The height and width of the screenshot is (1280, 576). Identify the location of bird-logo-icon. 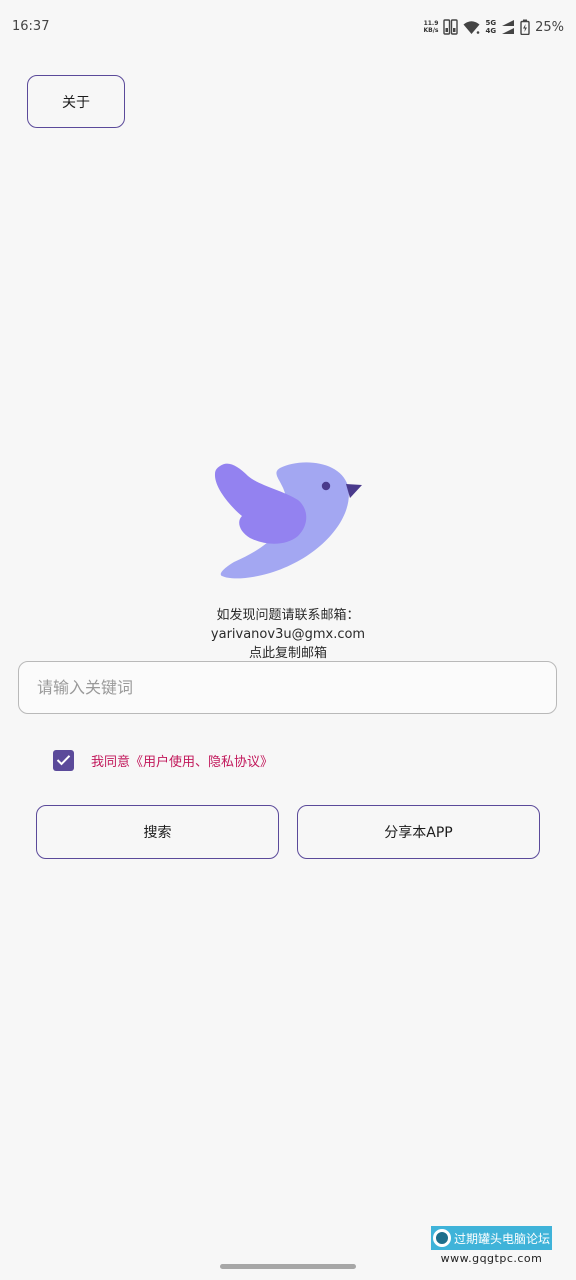
(288, 520).